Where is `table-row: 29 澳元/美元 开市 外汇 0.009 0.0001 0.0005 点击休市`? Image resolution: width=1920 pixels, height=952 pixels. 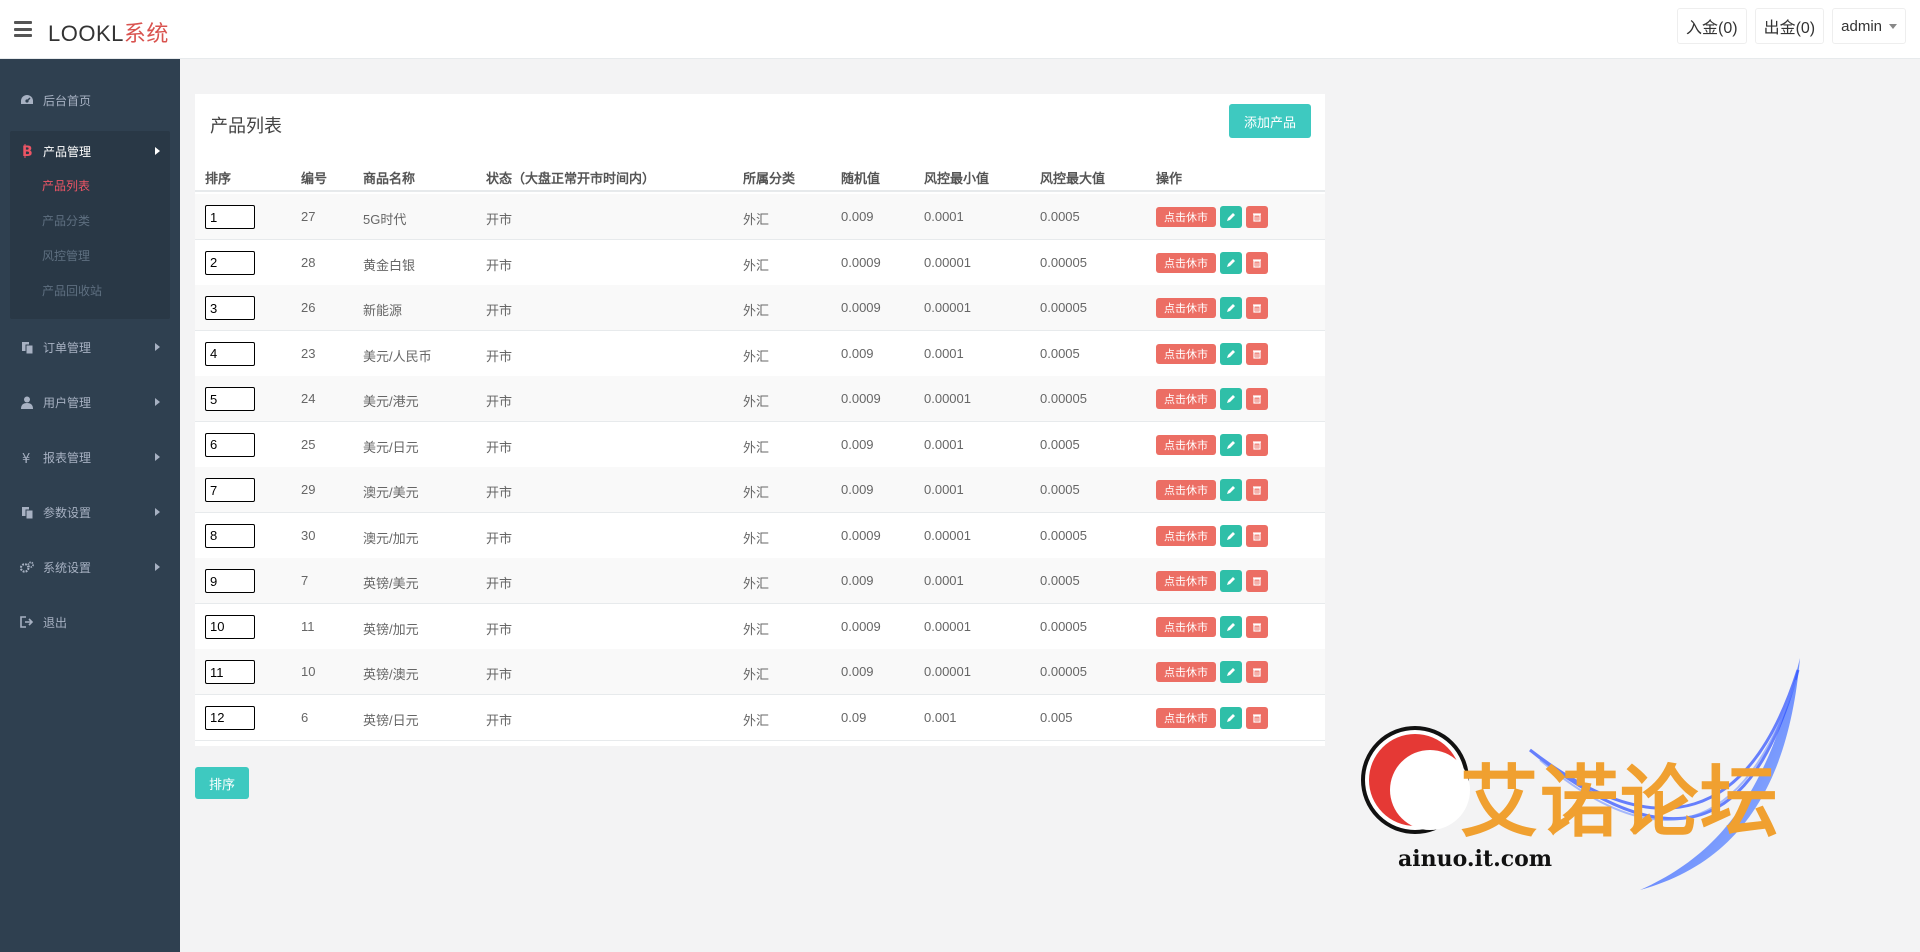 table-row: 29 澳元/美元 开市 外汇 0.009 0.0001 0.0005 点击休市 is located at coordinates (760, 490).